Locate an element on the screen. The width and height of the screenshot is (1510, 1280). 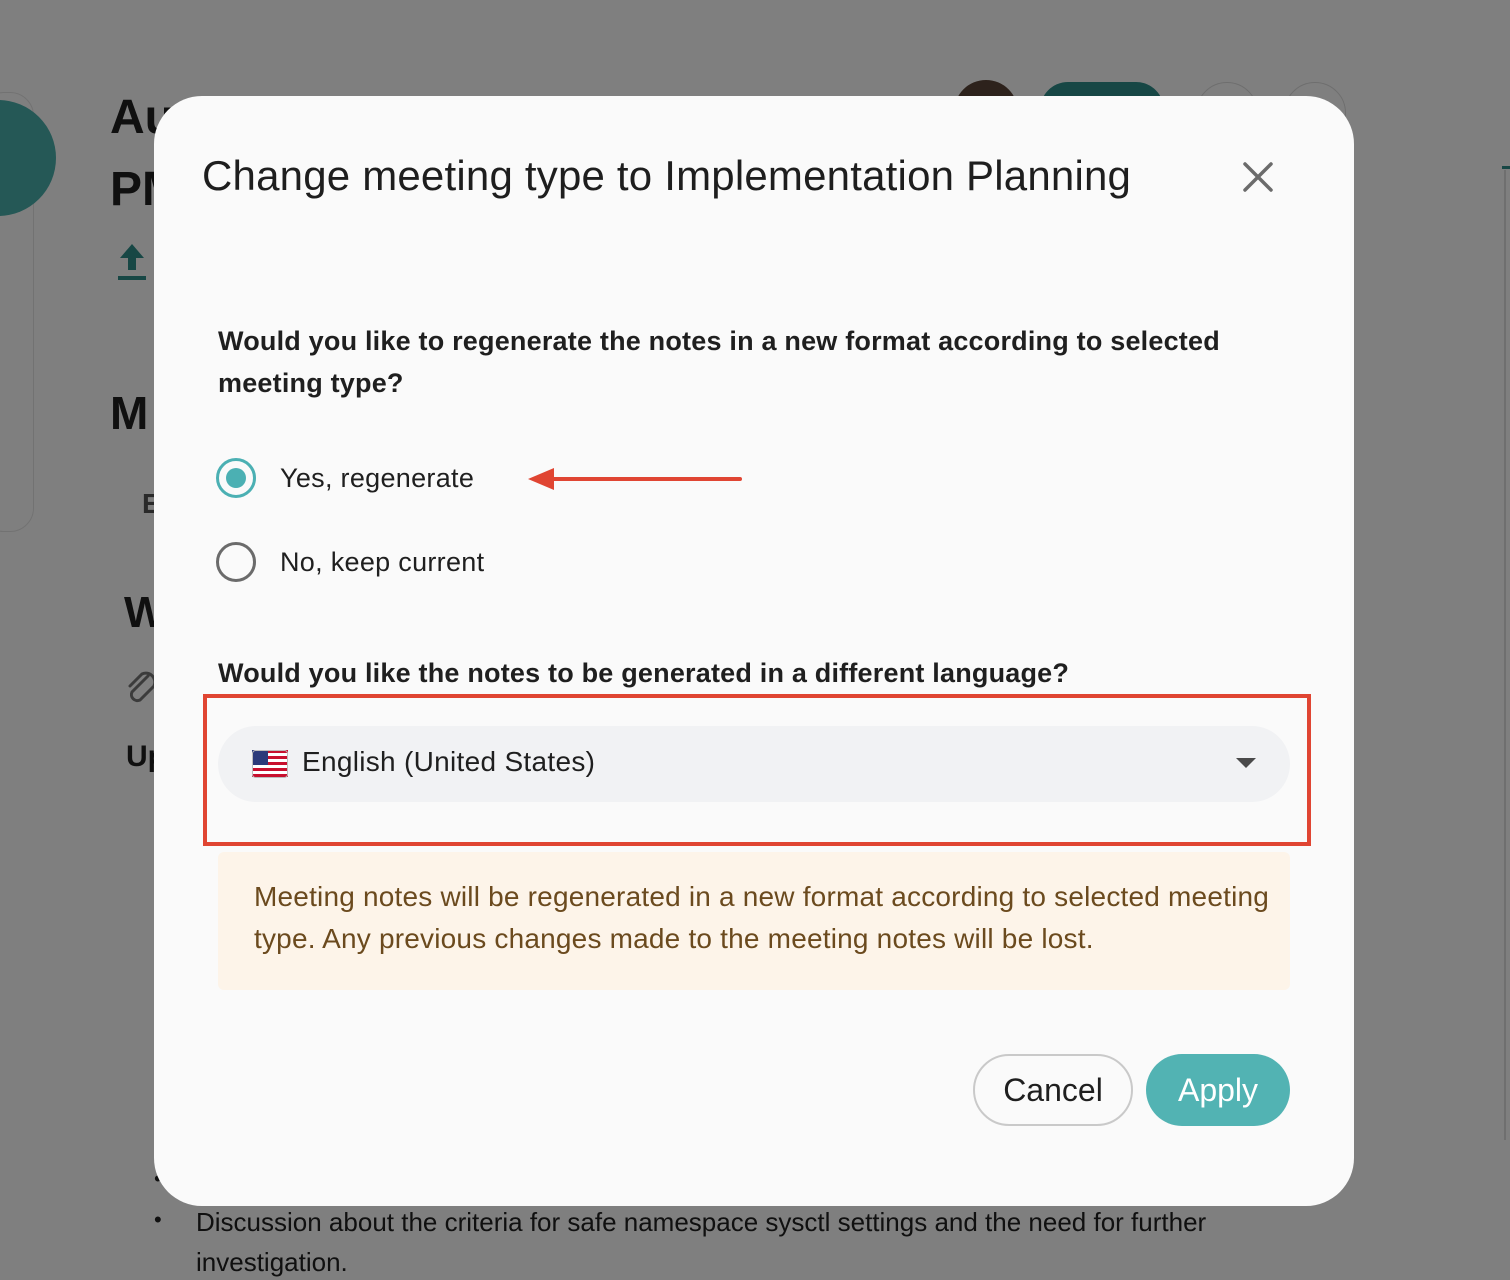
apply-button: Apply is located at coordinates (1218, 1090).